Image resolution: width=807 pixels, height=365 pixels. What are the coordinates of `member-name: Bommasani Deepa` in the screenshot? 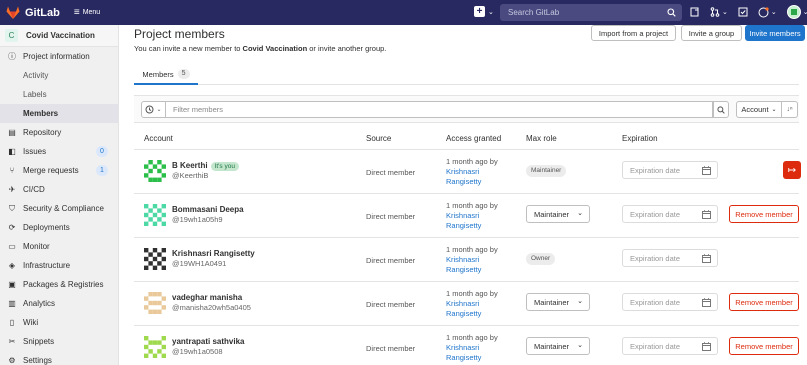 It's located at (208, 209).